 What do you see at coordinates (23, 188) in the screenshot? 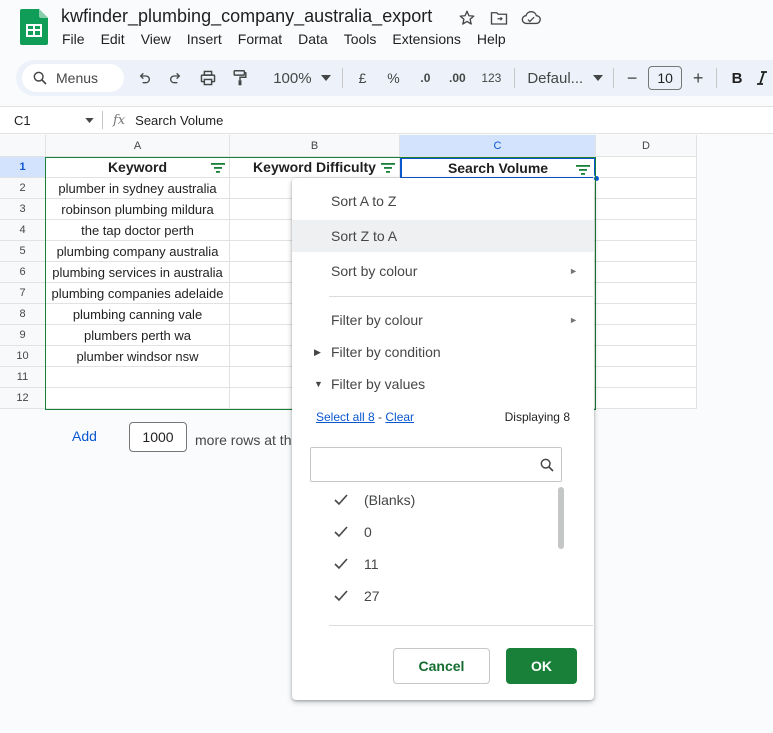
I see `row-header: 2` at bounding box center [23, 188].